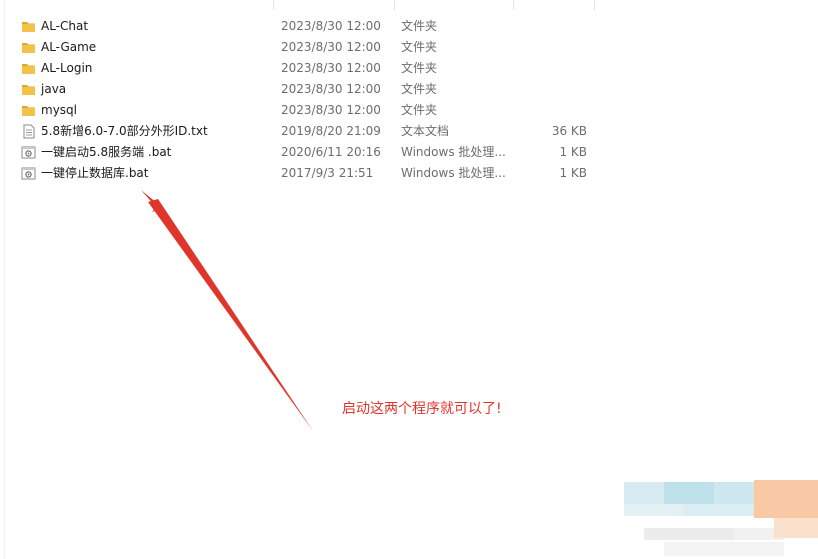 Image resolution: width=818 pixels, height=559 pixels. I want to click on file-modified-date: 2019/8/20 21:09, so click(331, 131).